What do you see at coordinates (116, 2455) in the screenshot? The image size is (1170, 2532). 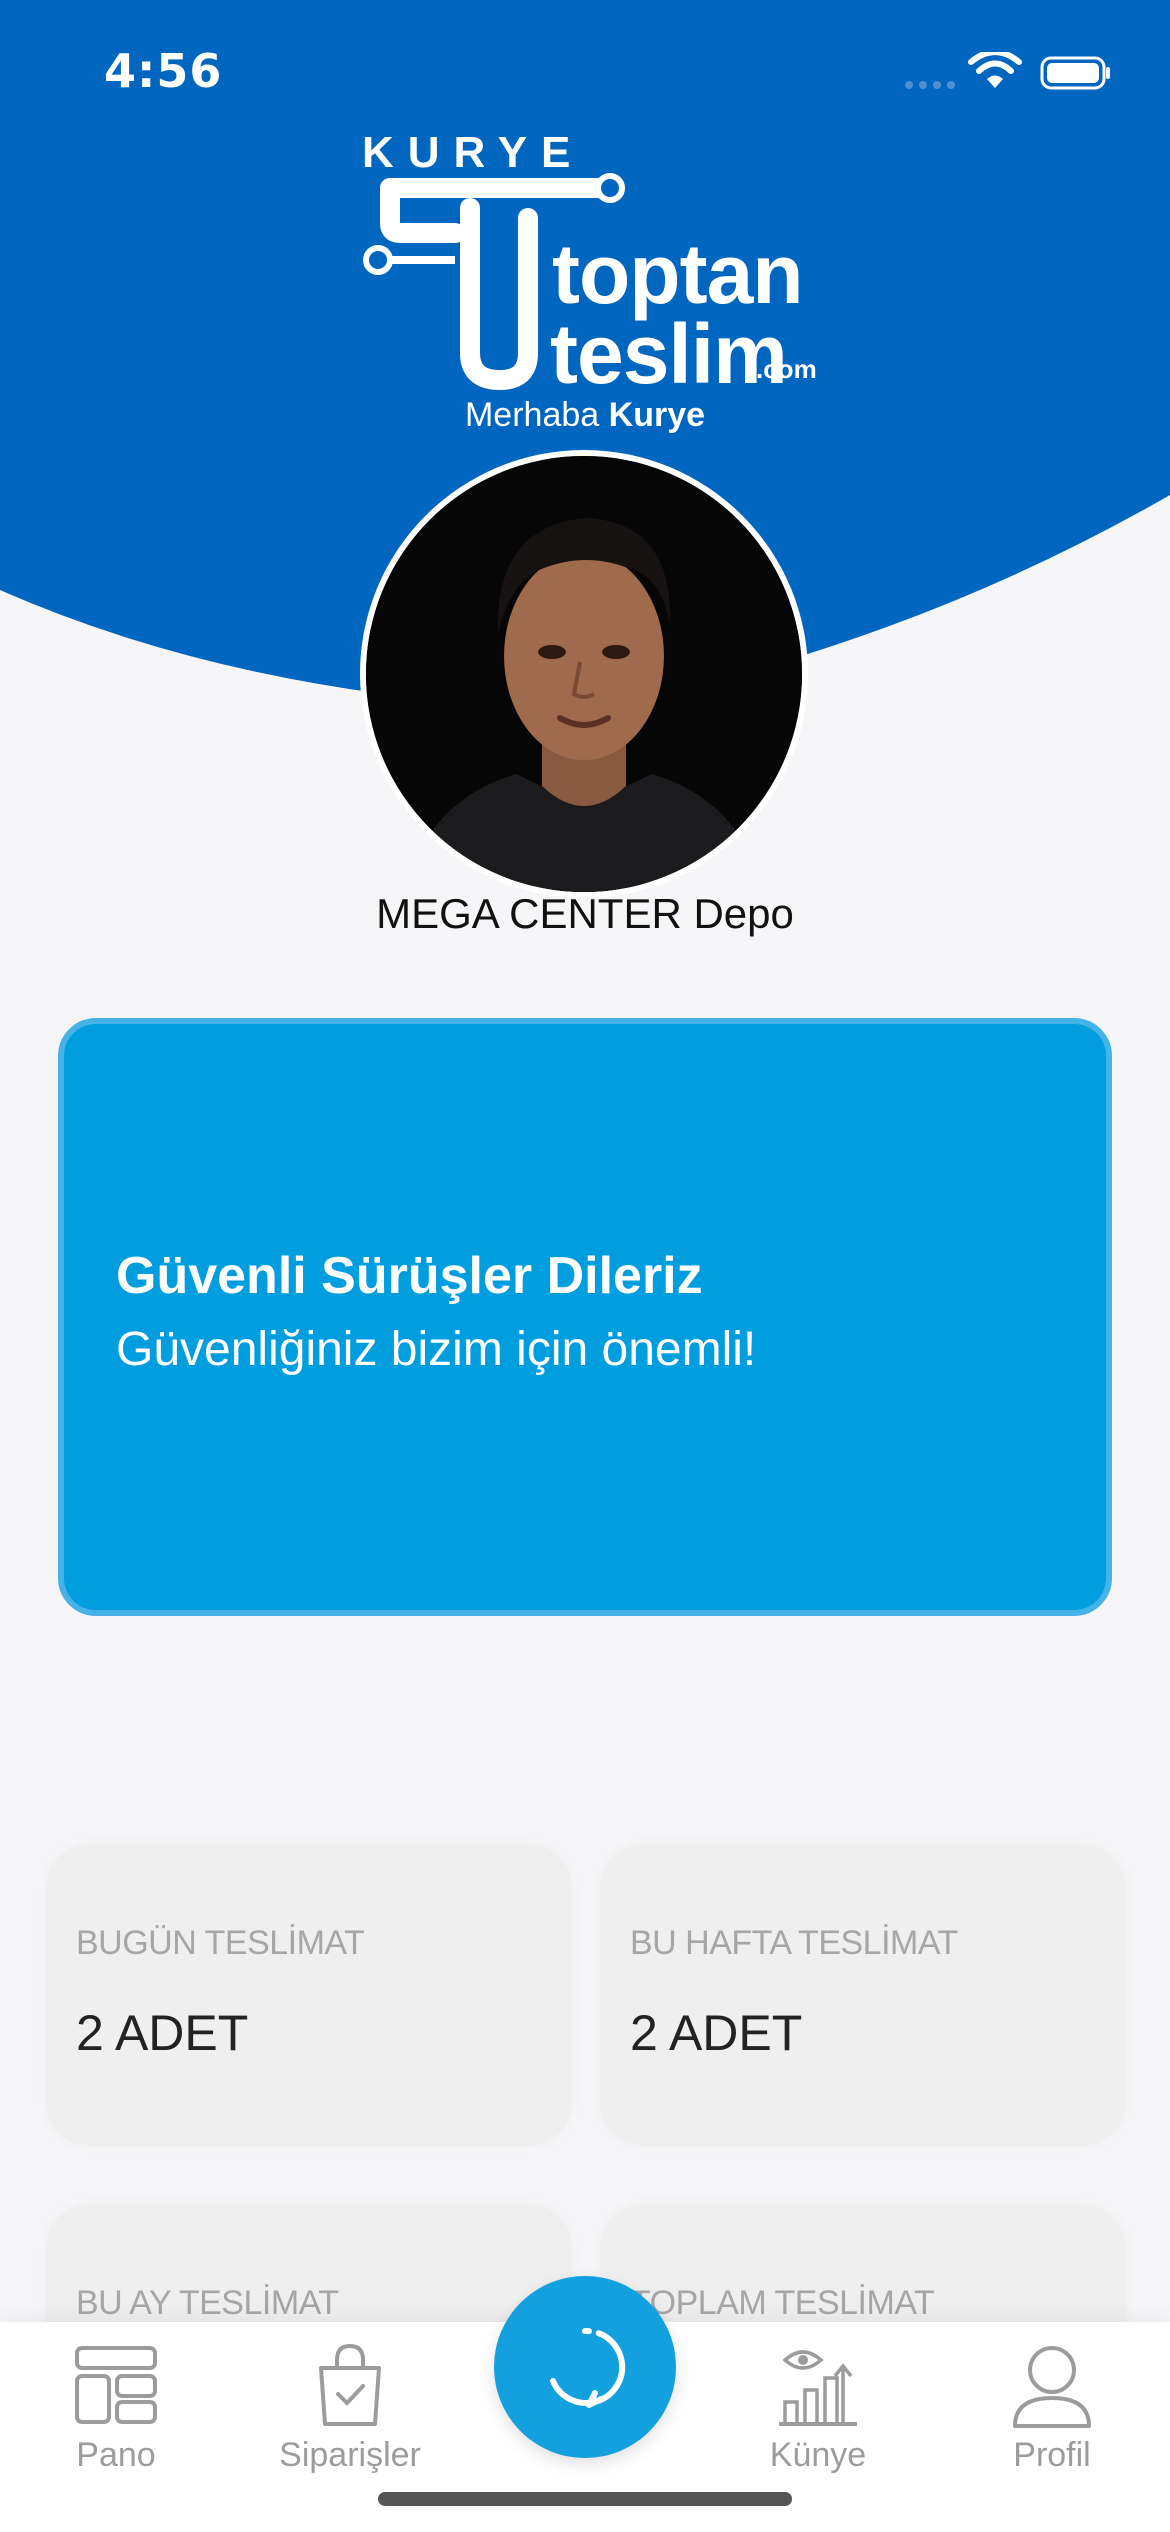 I see `tab-label: Pano` at bounding box center [116, 2455].